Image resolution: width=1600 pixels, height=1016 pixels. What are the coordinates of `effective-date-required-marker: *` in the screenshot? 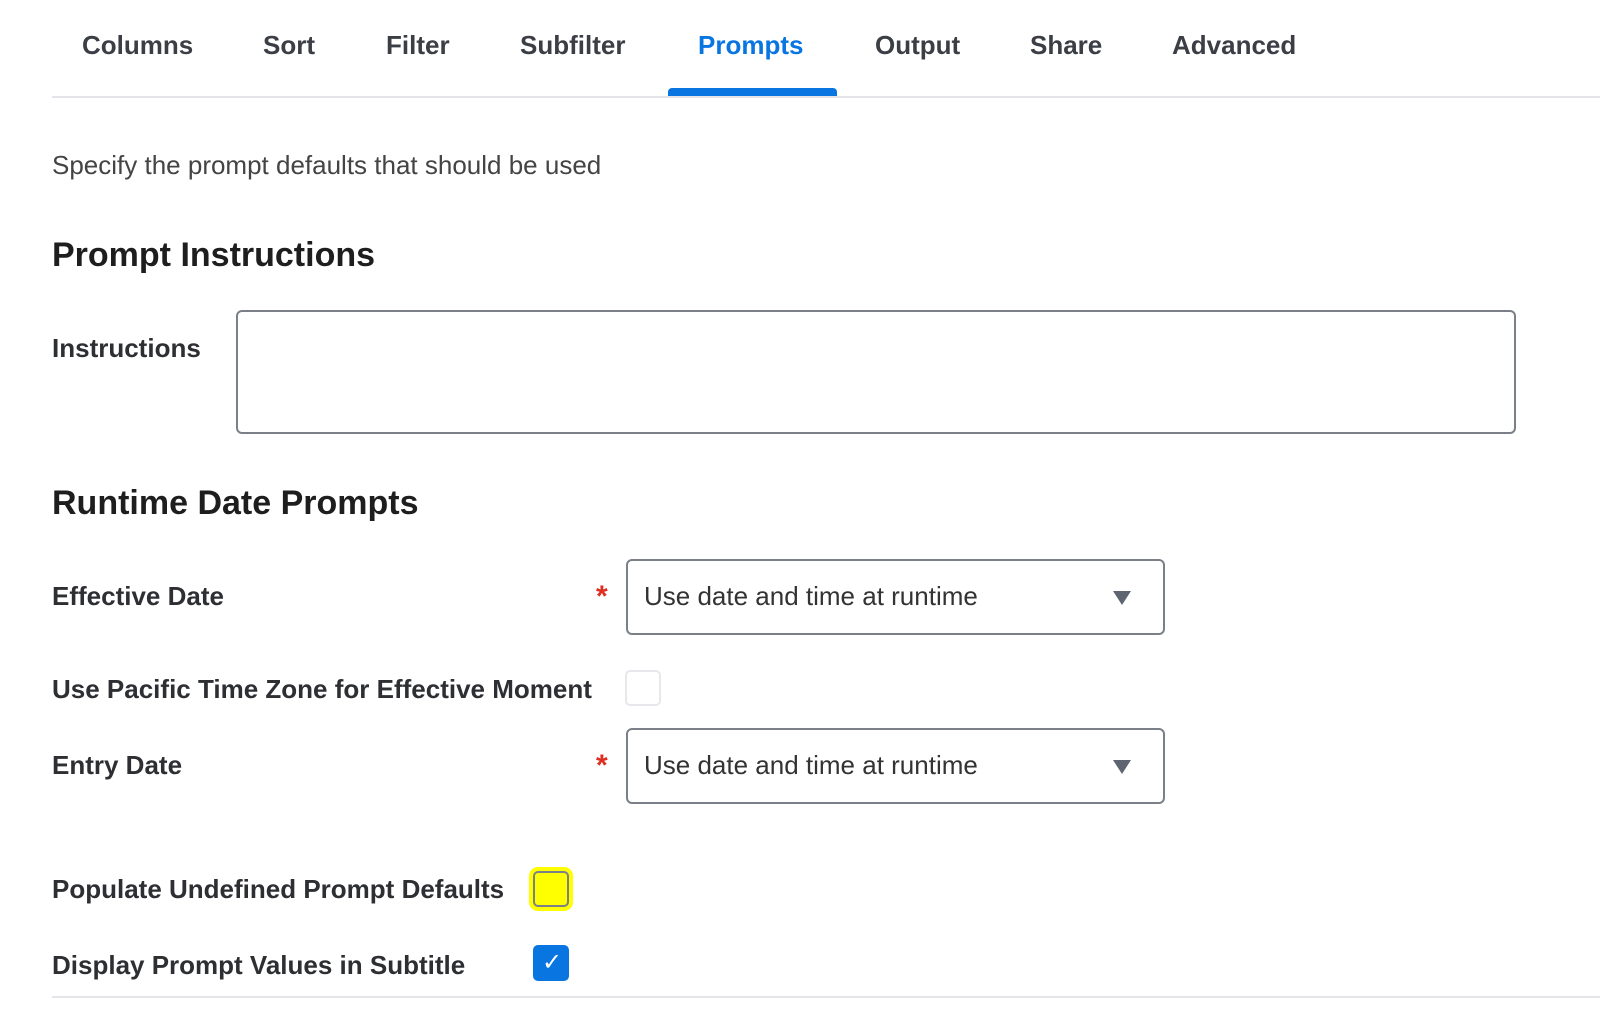 It's located at (602, 596).